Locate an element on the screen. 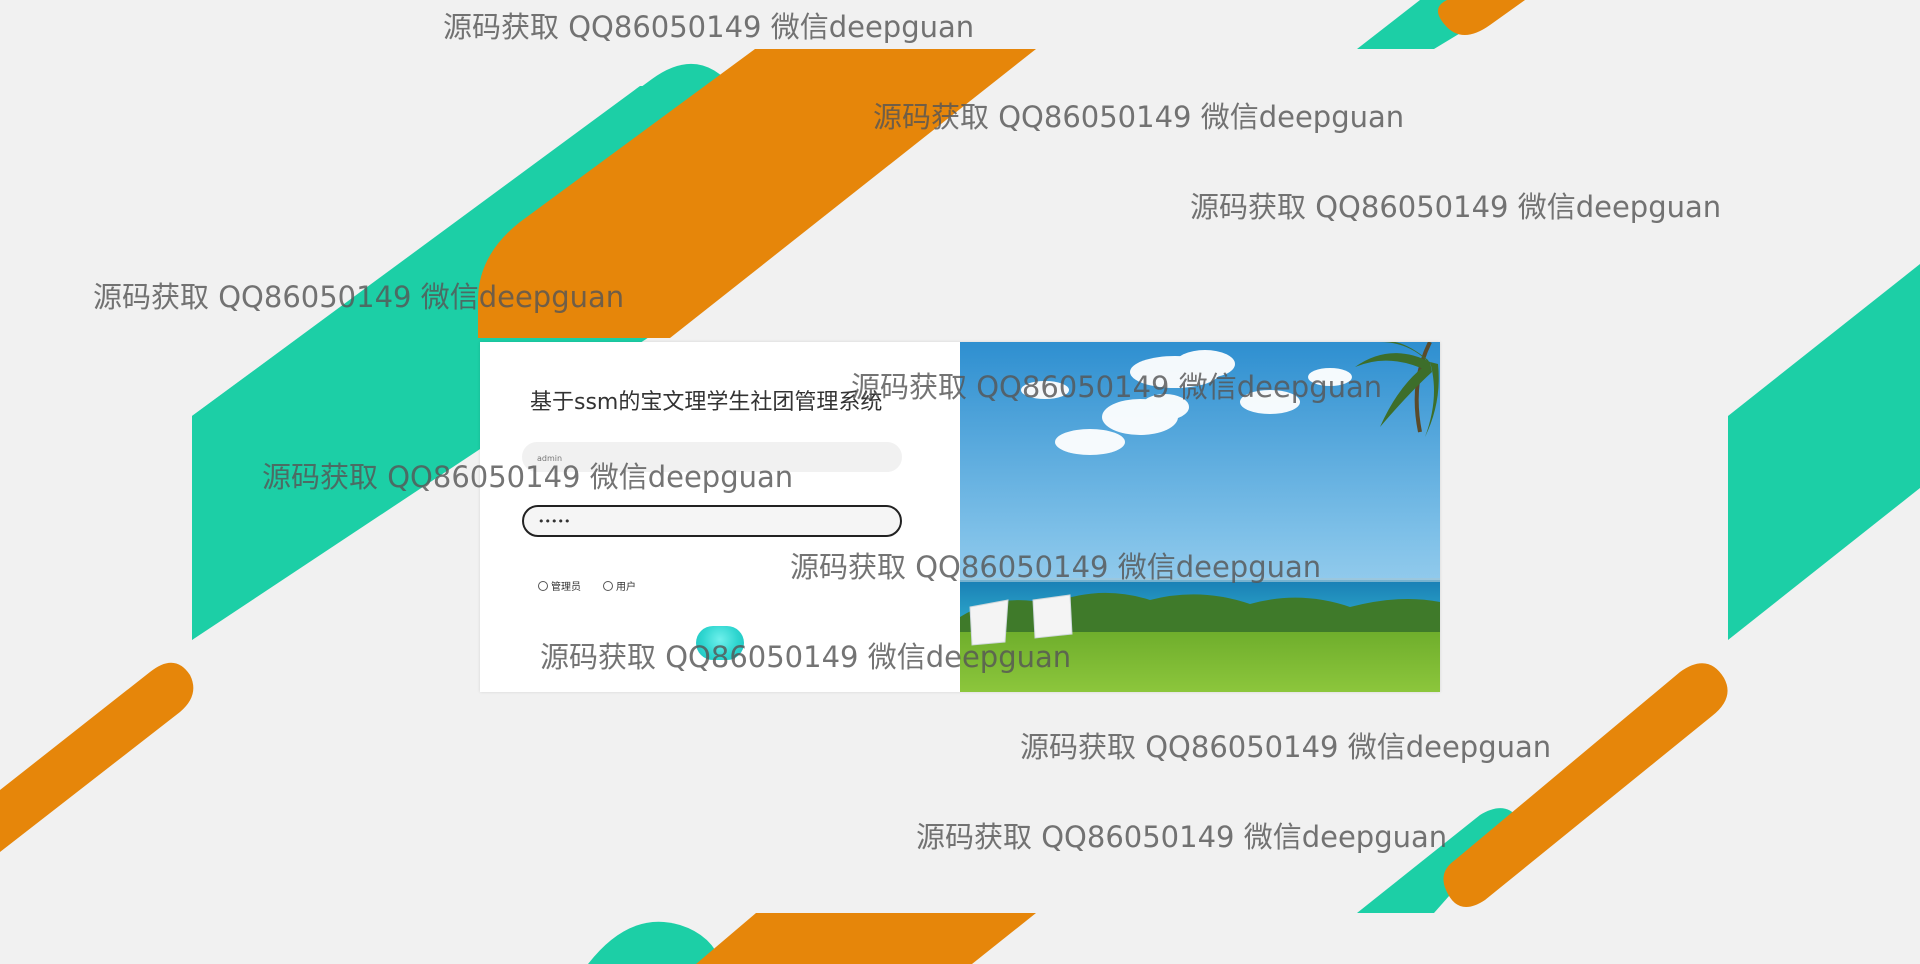 The image size is (1920, 964). role-option-admin: 管理员 is located at coordinates (559, 585).